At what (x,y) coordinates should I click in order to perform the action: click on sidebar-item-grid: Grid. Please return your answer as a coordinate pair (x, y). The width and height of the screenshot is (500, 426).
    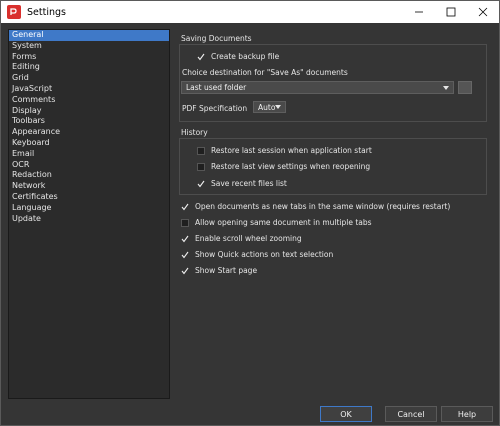
    Looking at the image, I should click on (89, 78).